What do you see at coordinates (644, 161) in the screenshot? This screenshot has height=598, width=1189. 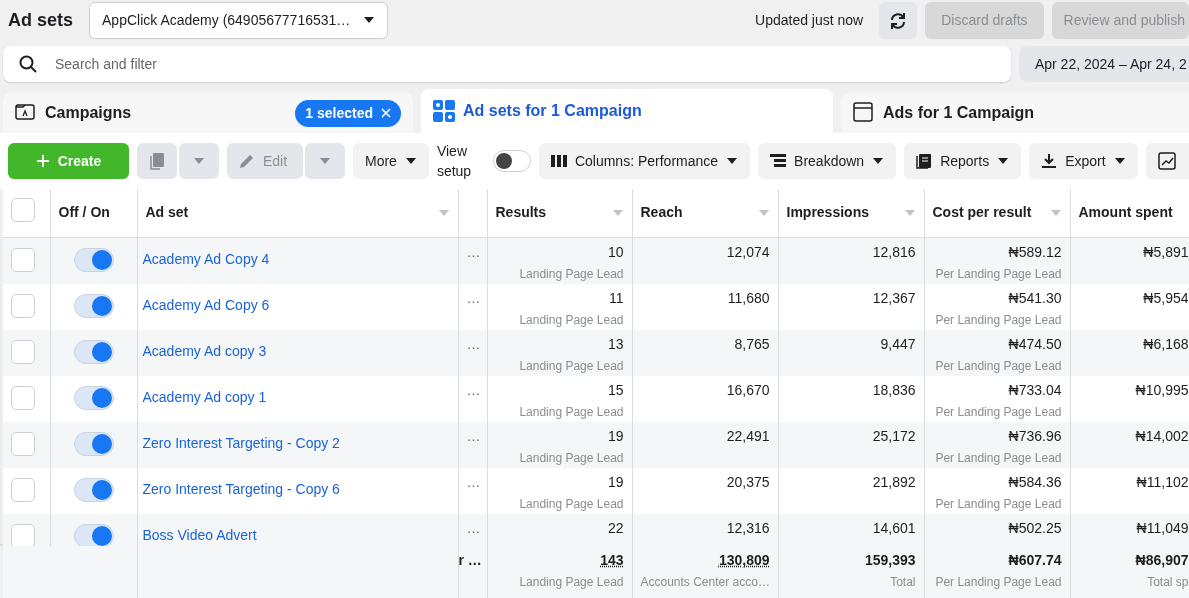 I see `menu-button: Columns: Performance` at bounding box center [644, 161].